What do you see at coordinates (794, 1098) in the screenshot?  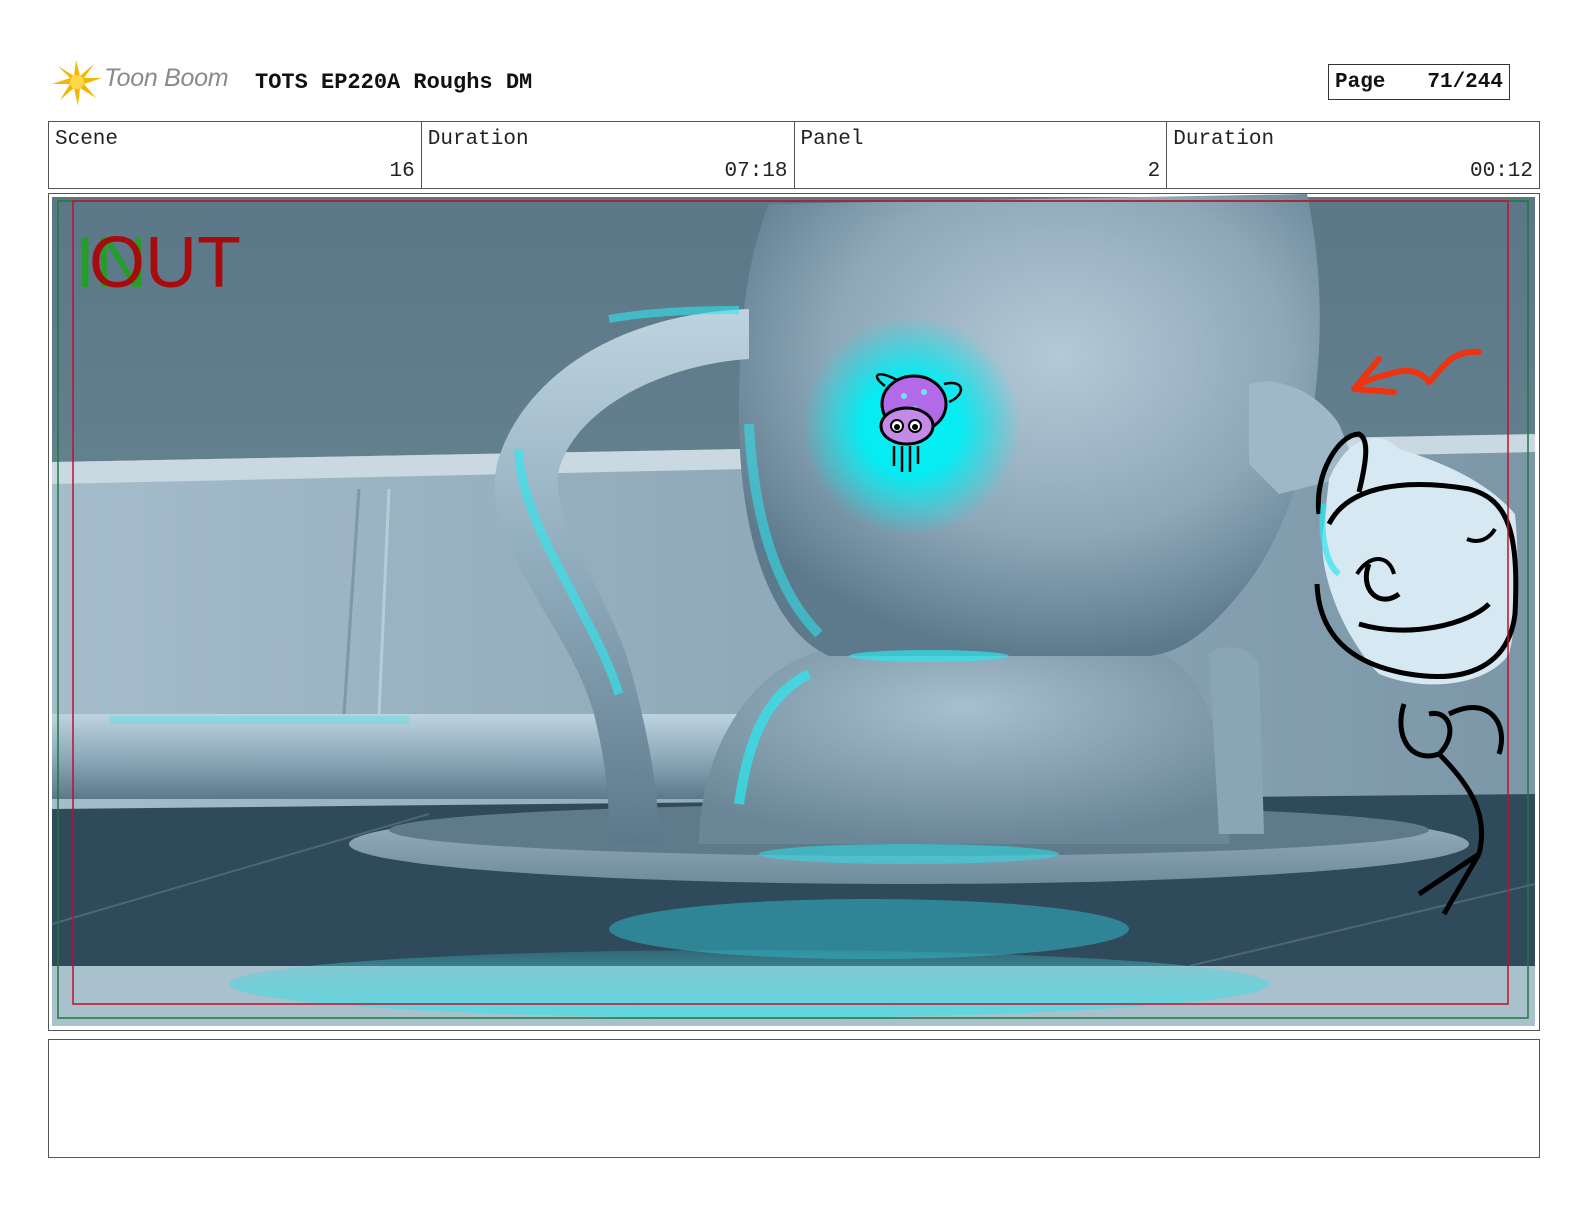 I see `panel-notes` at bounding box center [794, 1098].